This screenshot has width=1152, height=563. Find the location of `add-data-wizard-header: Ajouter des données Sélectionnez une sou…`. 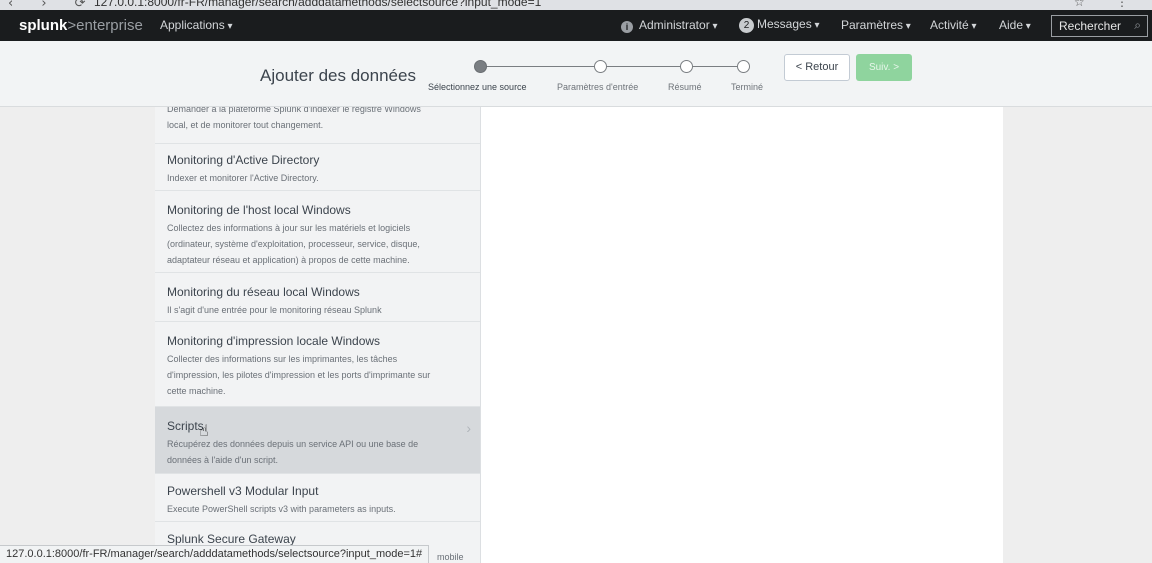

add-data-wizard-header: Ajouter des données Sélectionnez une sou… is located at coordinates (576, 74).